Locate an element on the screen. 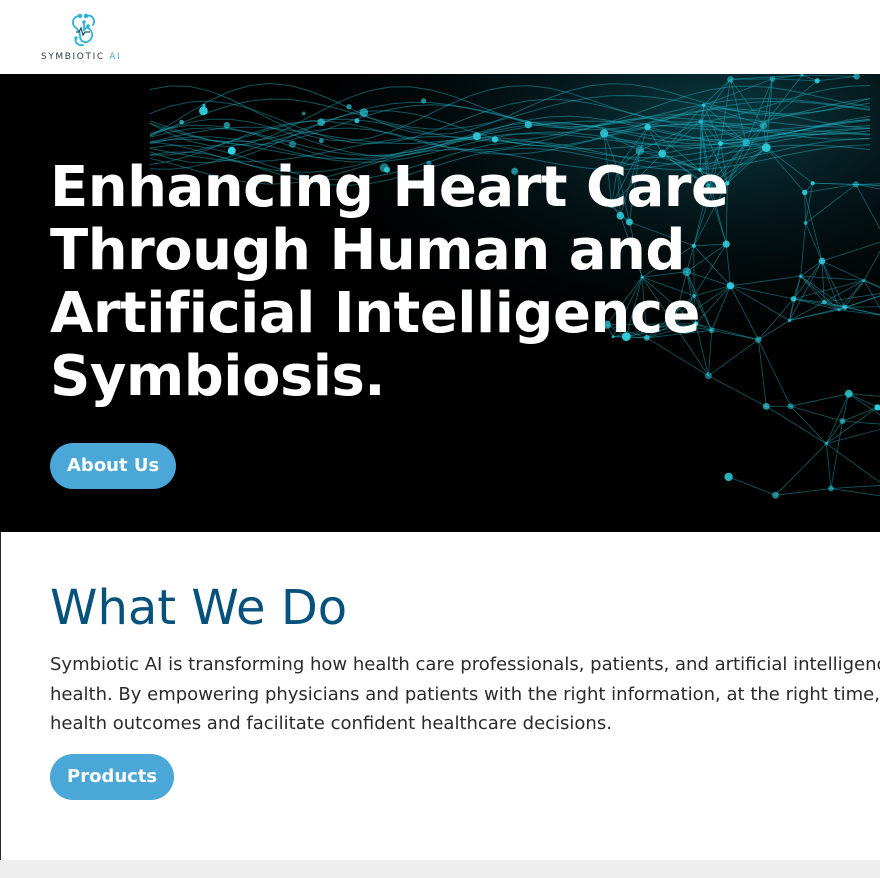 The image size is (880, 878). site-header: SYMBIOTIC AI is located at coordinates (440, 37).